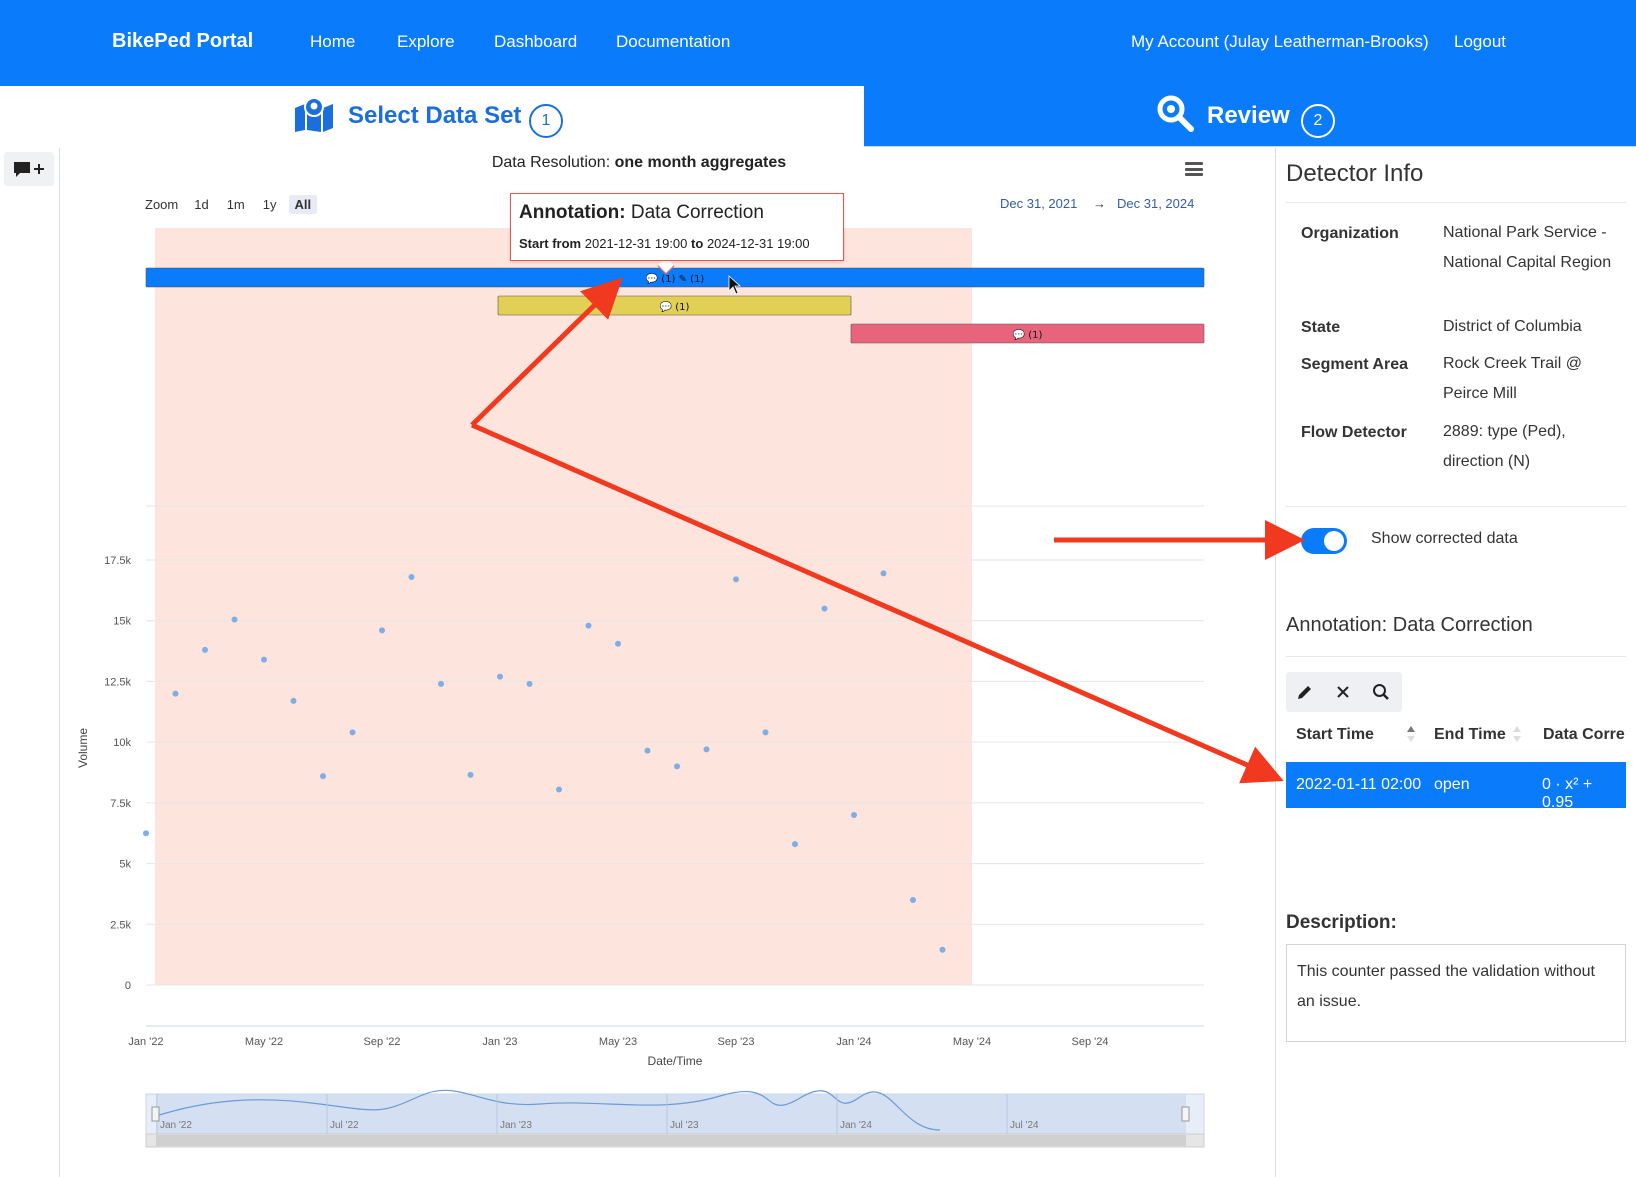 Image resolution: width=1636 pixels, height=1177 pixels. Describe the element at coordinates (550, 243) in the screenshot. I see `tooltip-start-label: Start from` at that location.